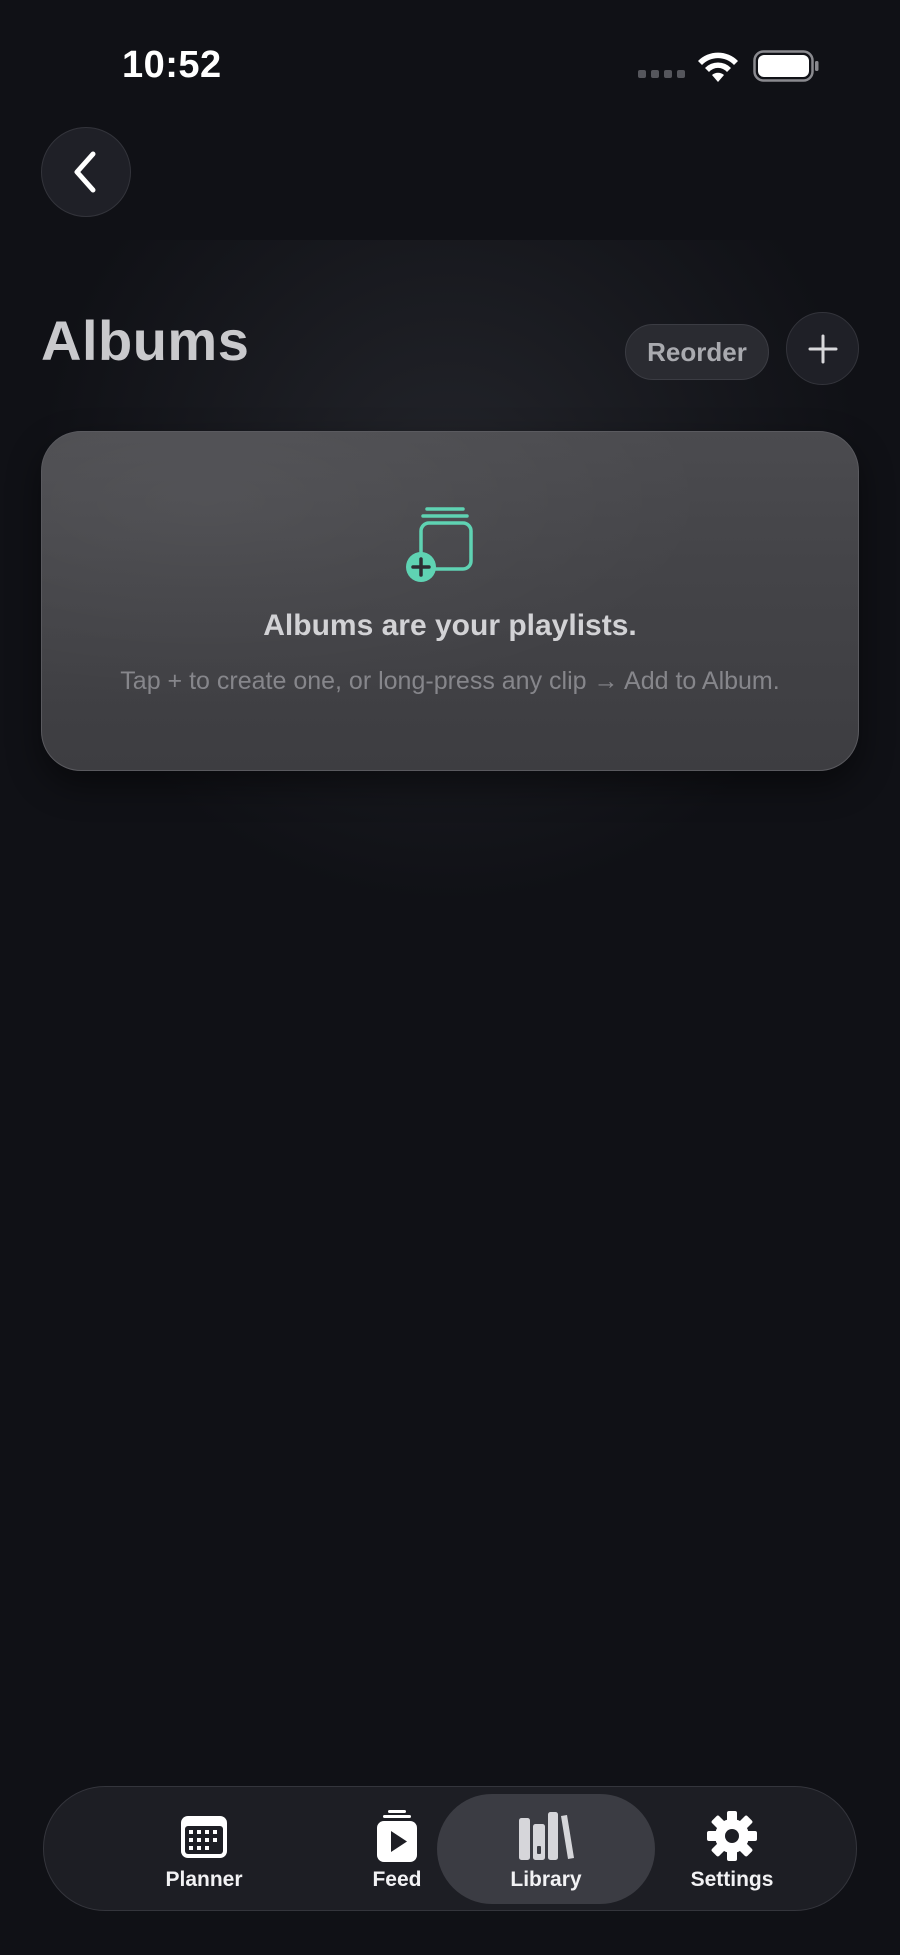 This screenshot has width=900, height=1955. I want to click on tab-planner: Planner, so click(204, 1849).